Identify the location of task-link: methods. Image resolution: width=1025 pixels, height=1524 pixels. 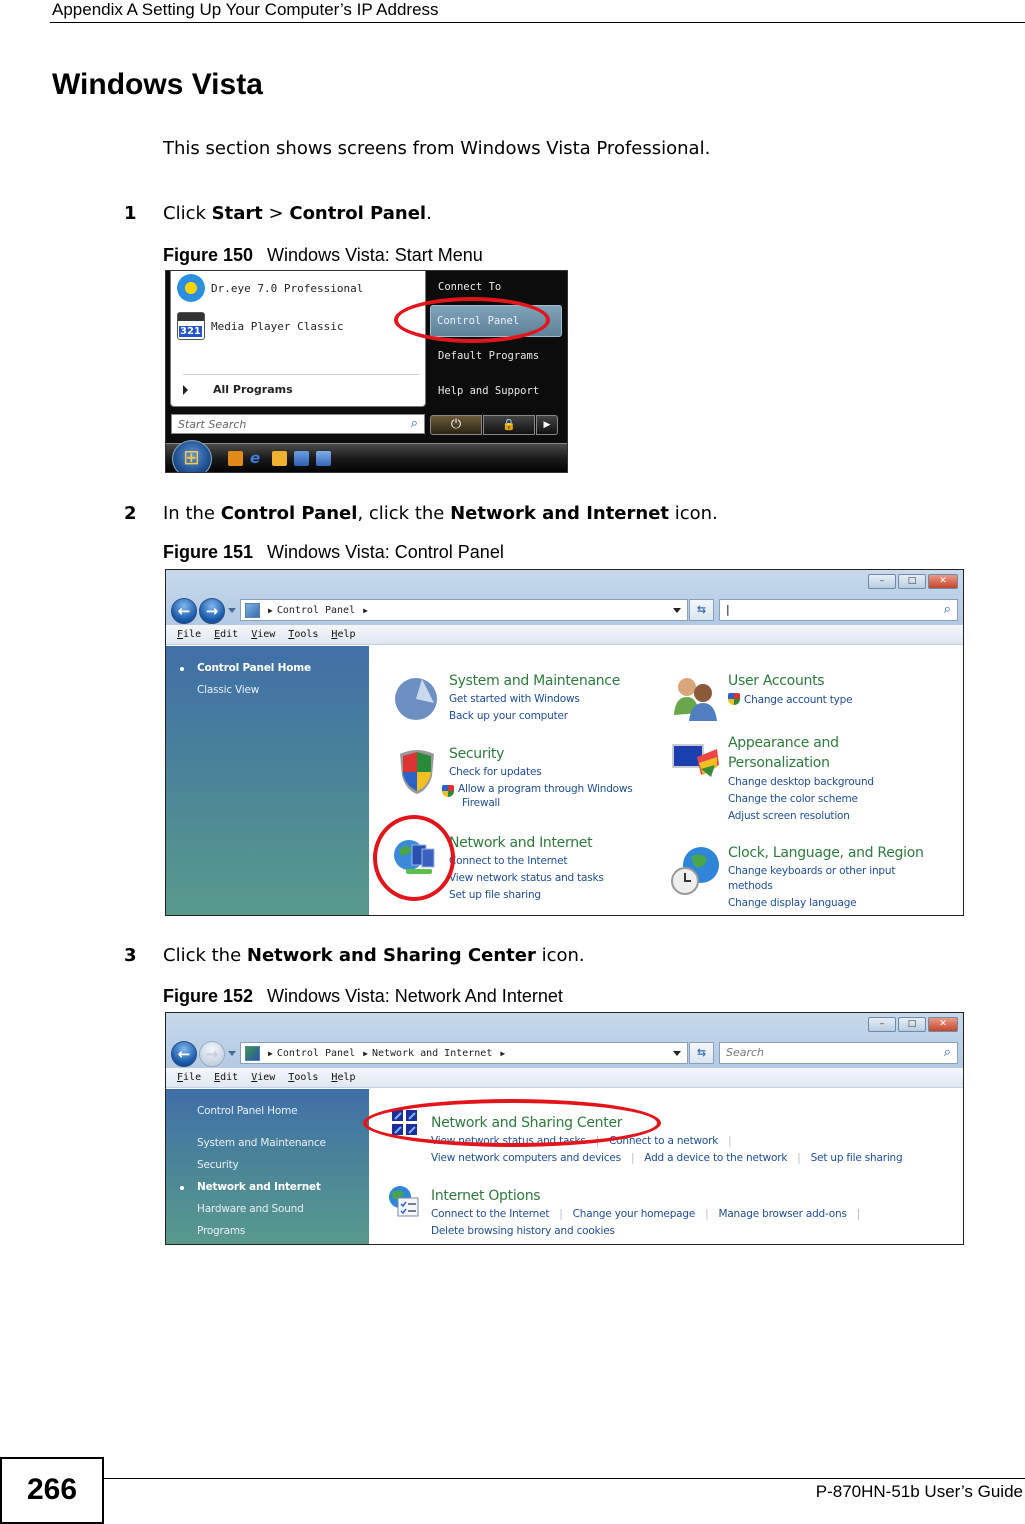
(750, 886).